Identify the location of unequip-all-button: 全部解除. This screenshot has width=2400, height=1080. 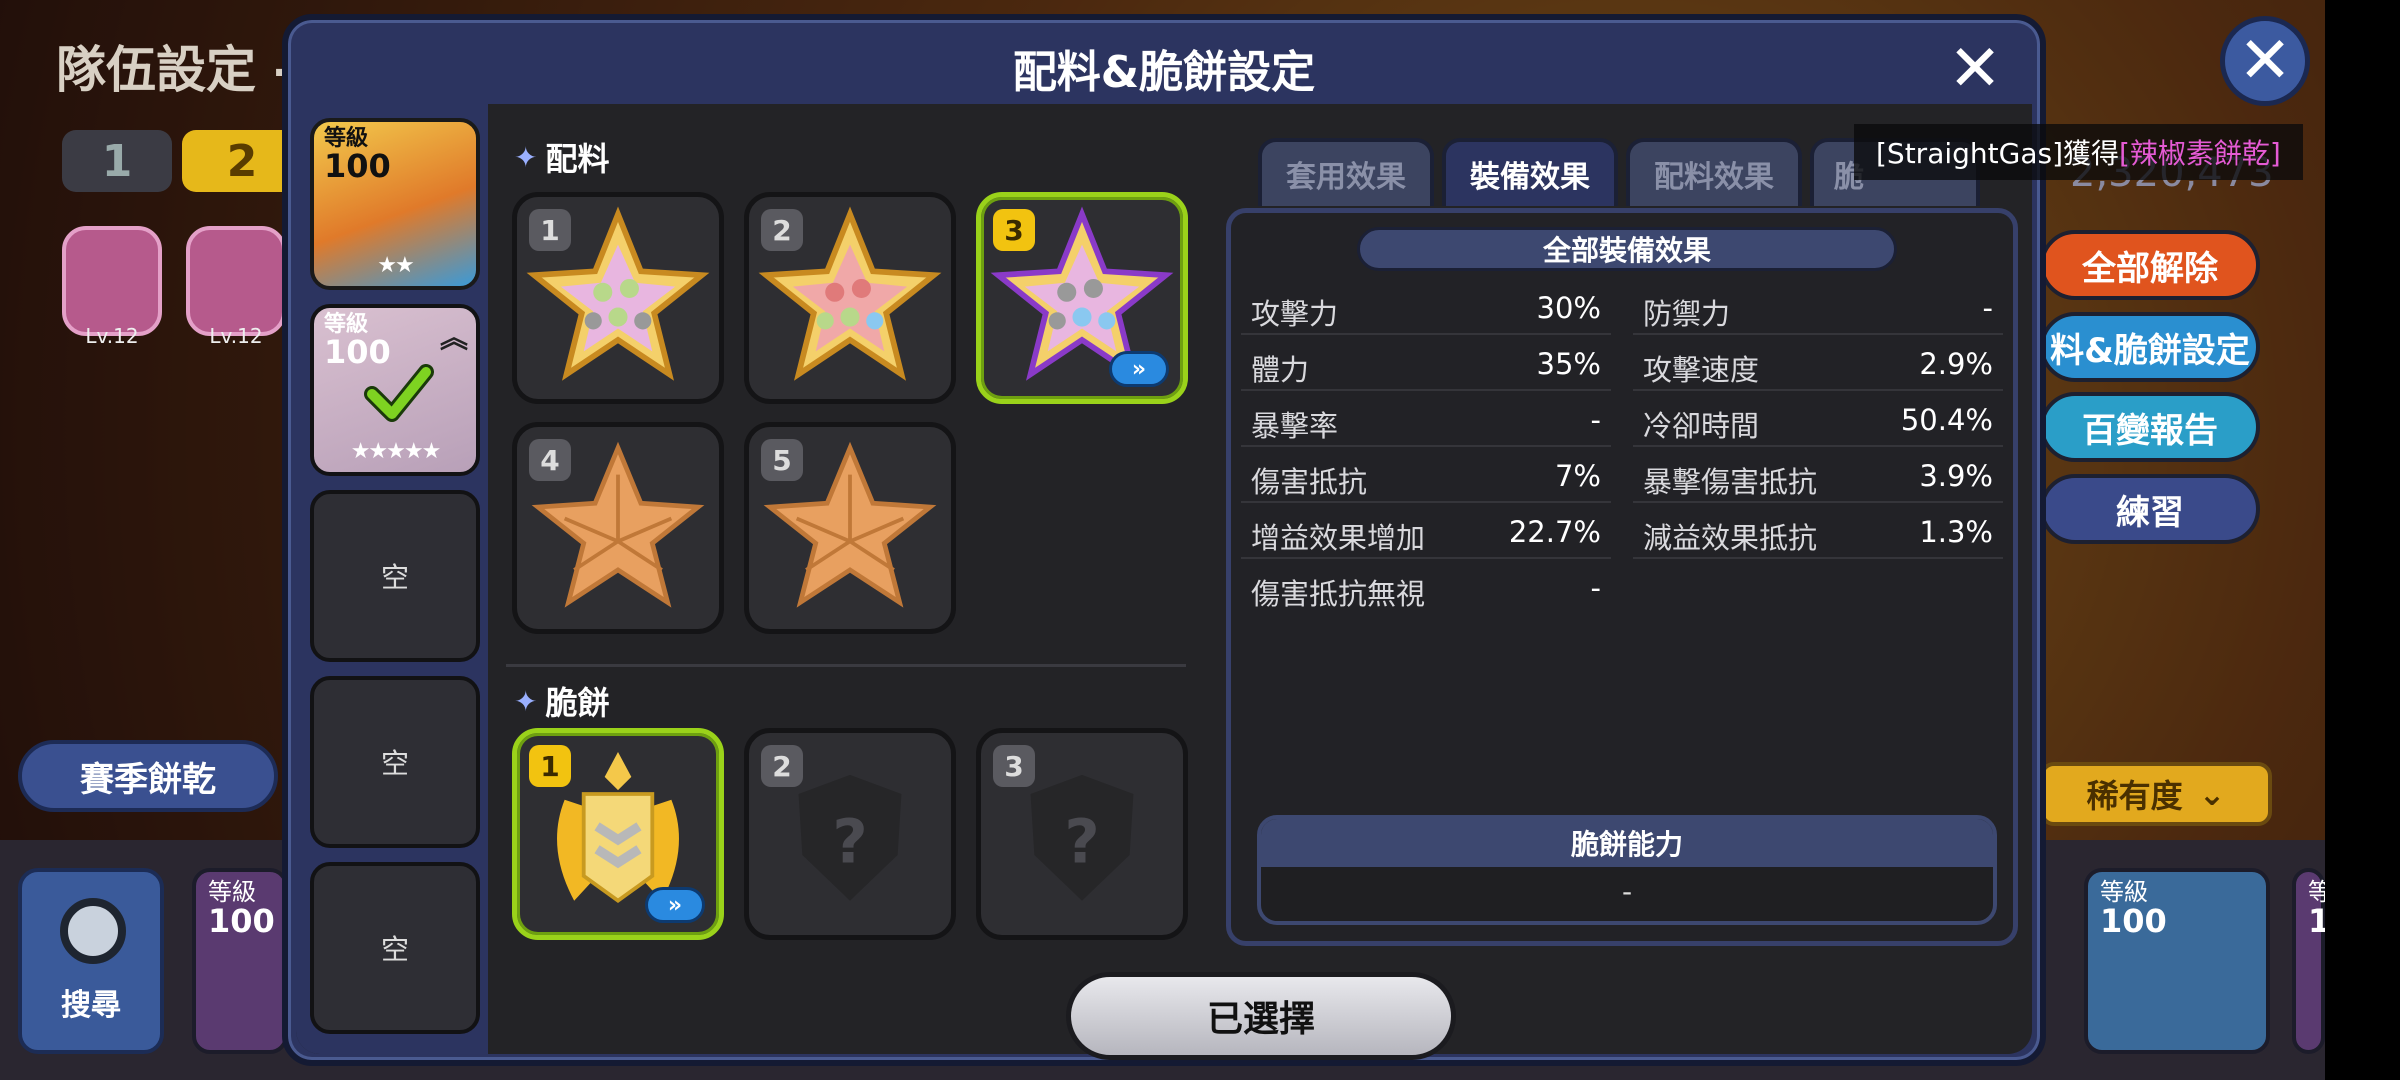
(2150, 265).